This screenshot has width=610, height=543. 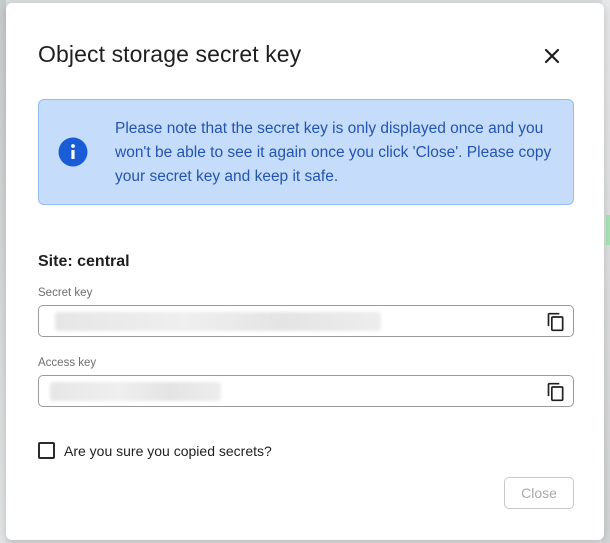 I want to click on access-key-field, so click(x=306, y=391).